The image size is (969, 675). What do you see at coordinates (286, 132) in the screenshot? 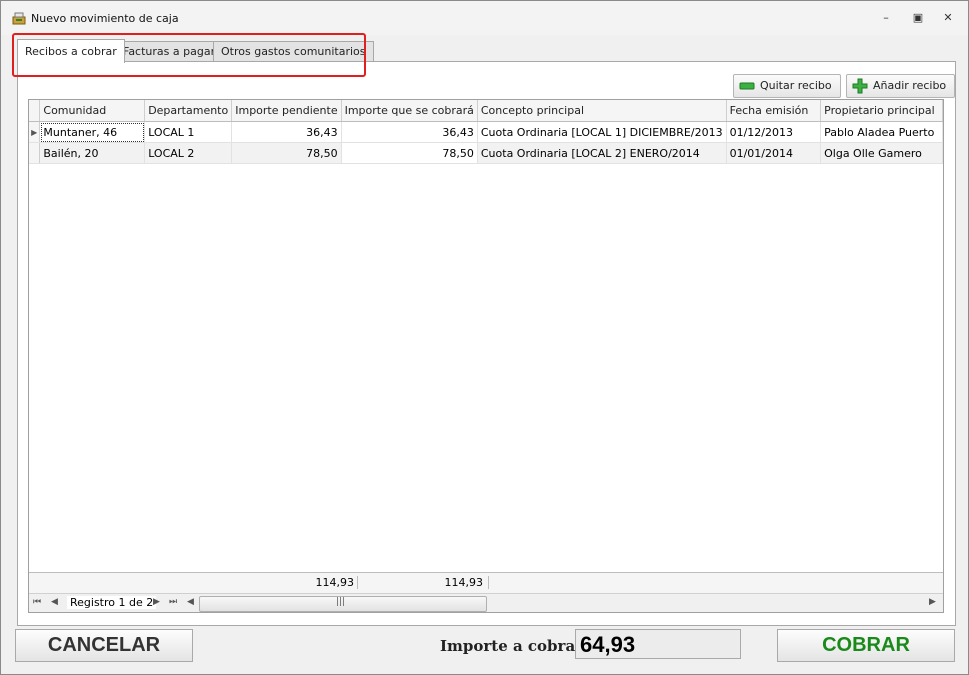
I see `cell-importe-pendiente: 36,43` at bounding box center [286, 132].